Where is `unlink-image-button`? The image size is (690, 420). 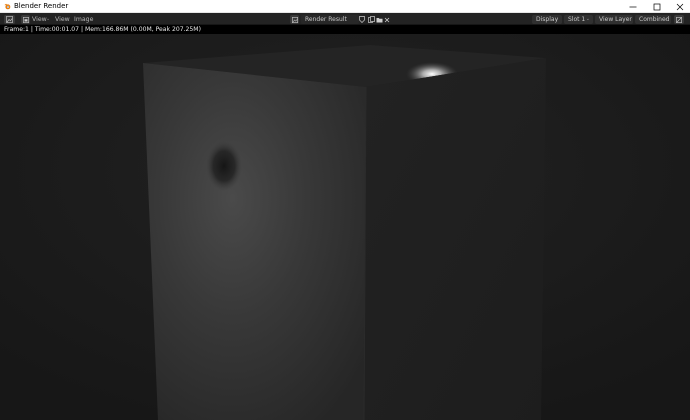 unlink-image-button is located at coordinates (387, 19).